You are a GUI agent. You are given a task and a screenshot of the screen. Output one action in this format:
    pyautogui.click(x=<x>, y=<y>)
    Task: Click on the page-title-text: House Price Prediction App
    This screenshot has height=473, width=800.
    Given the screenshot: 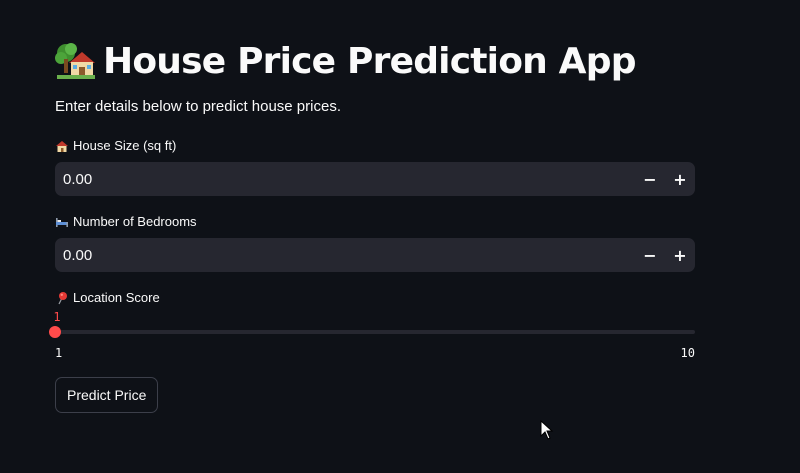 What is the action you would take?
    pyautogui.click(x=369, y=61)
    